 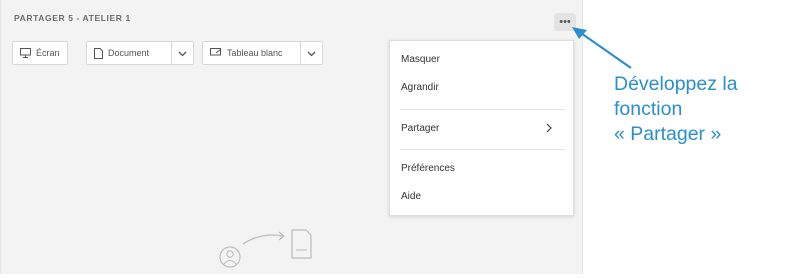 I want to click on pod-title: PARTAGER 5 - ATELIER 1, so click(x=72, y=18).